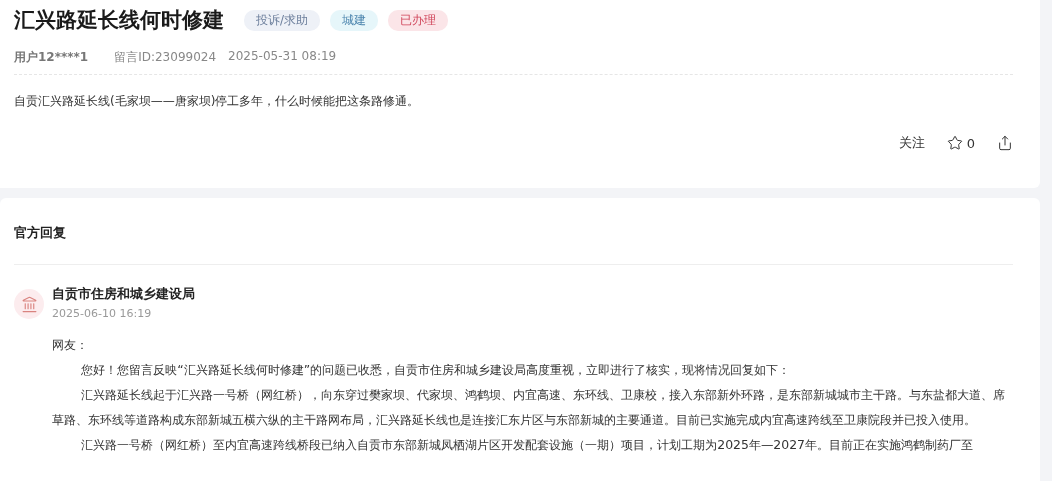  What do you see at coordinates (102, 313) in the screenshot?
I see `reply-time: 2025-06-10 16:19` at bounding box center [102, 313].